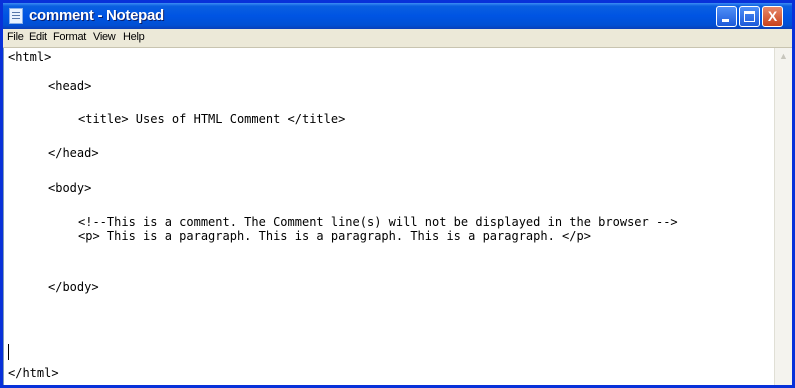 This screenshot has height=388, width=795. Describe the element at coordinates (73, 153) in the screenshot. I see `code-line: </head>` at that location.